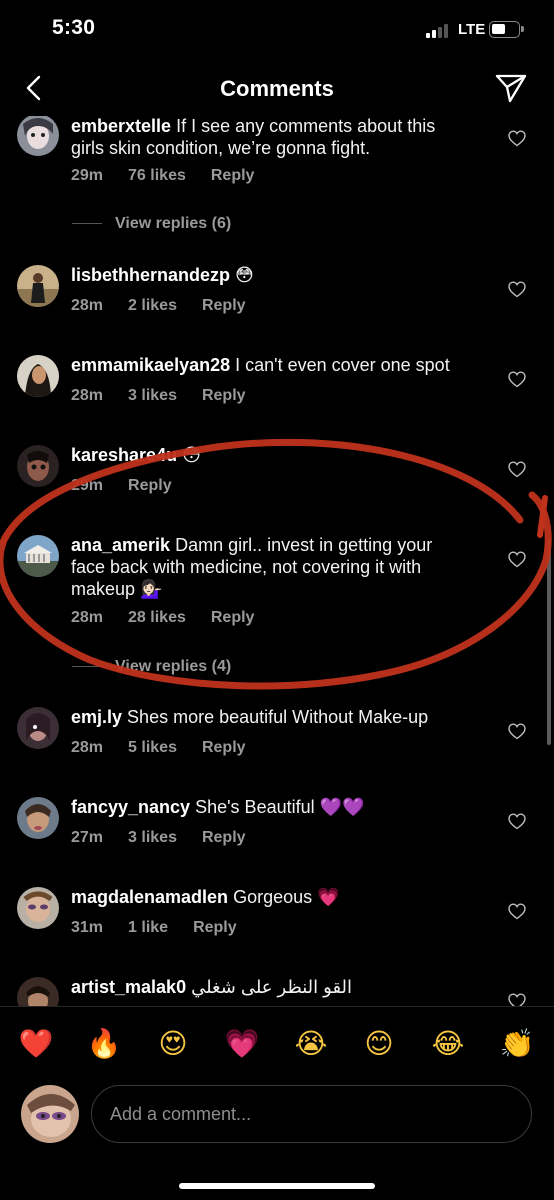 Image resolution: width=554 pixels, height=1200 pixels. I want to click on reaction-smile-button: 😊, so click(379, 1044).